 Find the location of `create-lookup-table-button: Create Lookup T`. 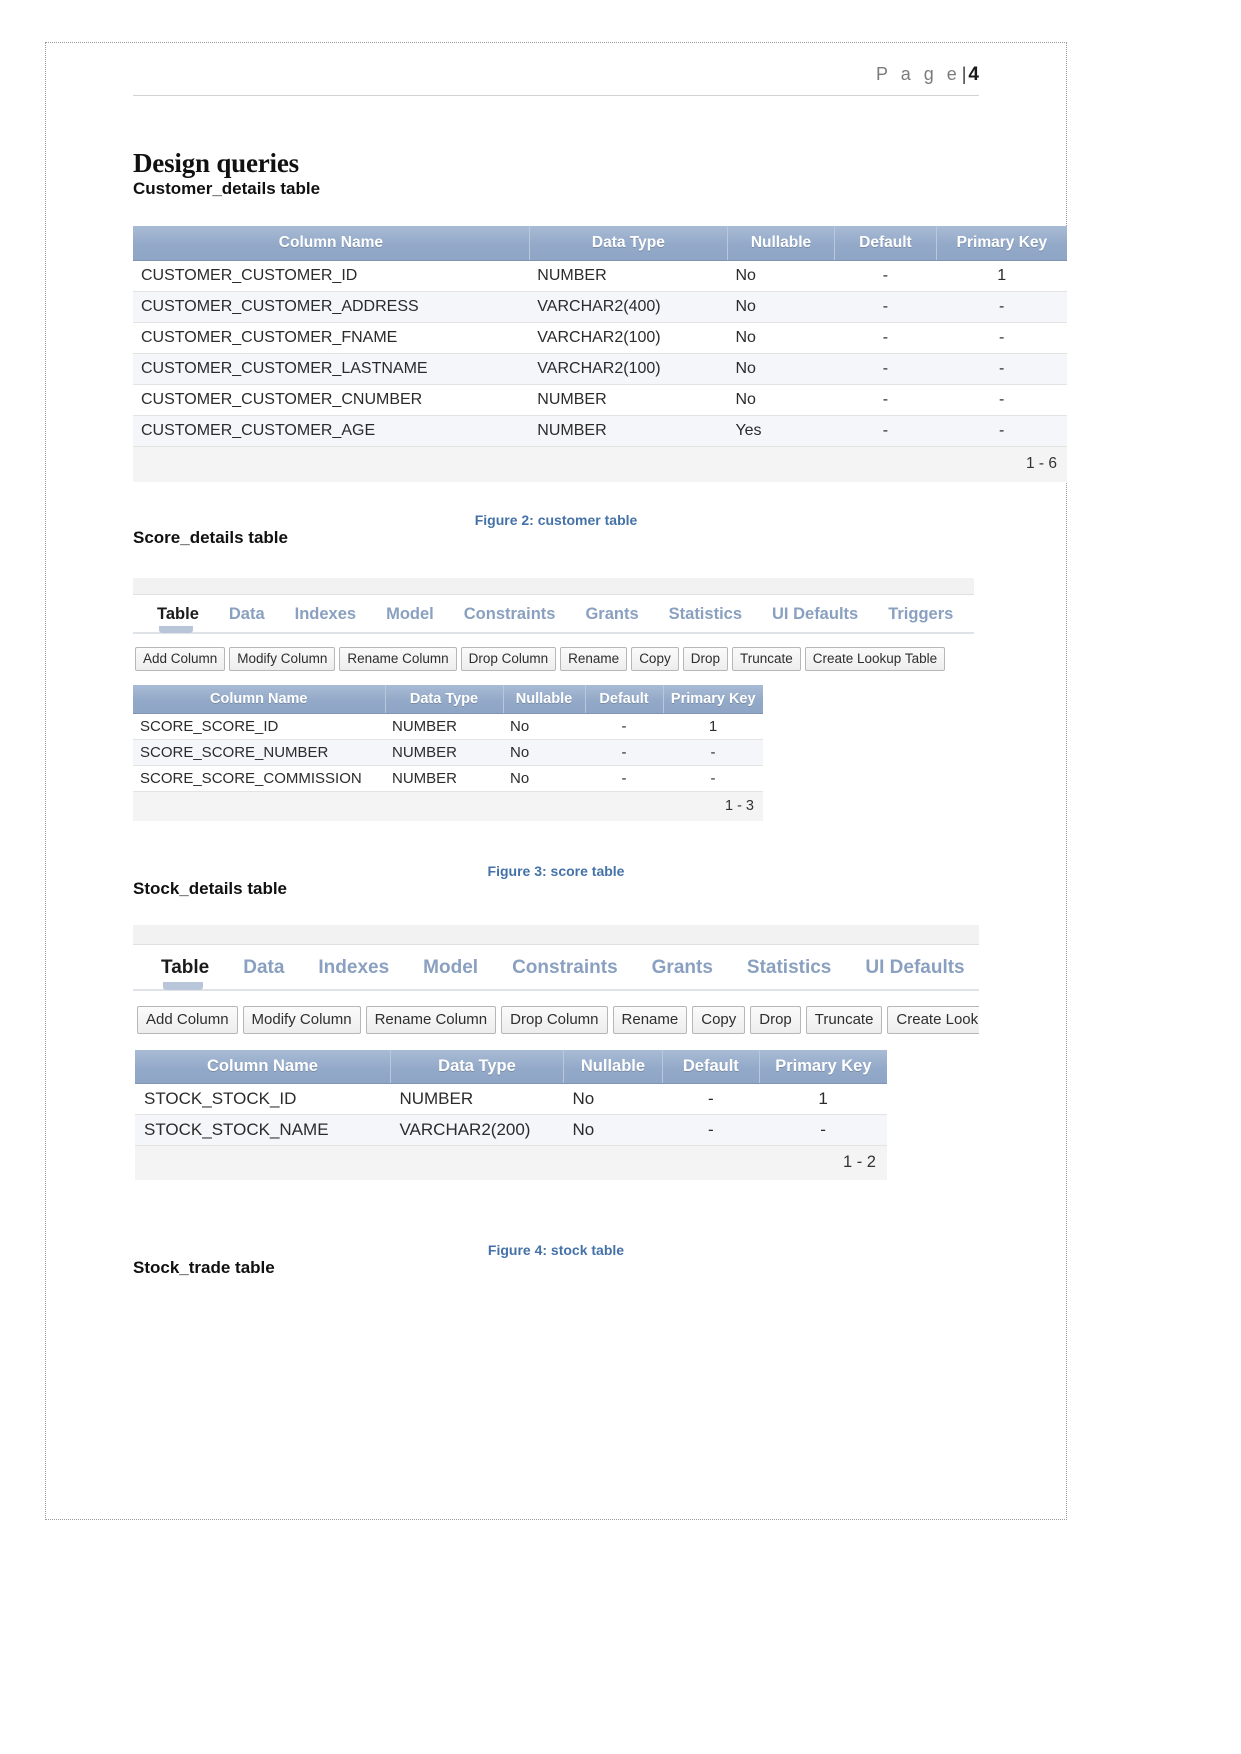

create-lookup-table-button: Create Lookup T is located at coordinates (933, 1020).